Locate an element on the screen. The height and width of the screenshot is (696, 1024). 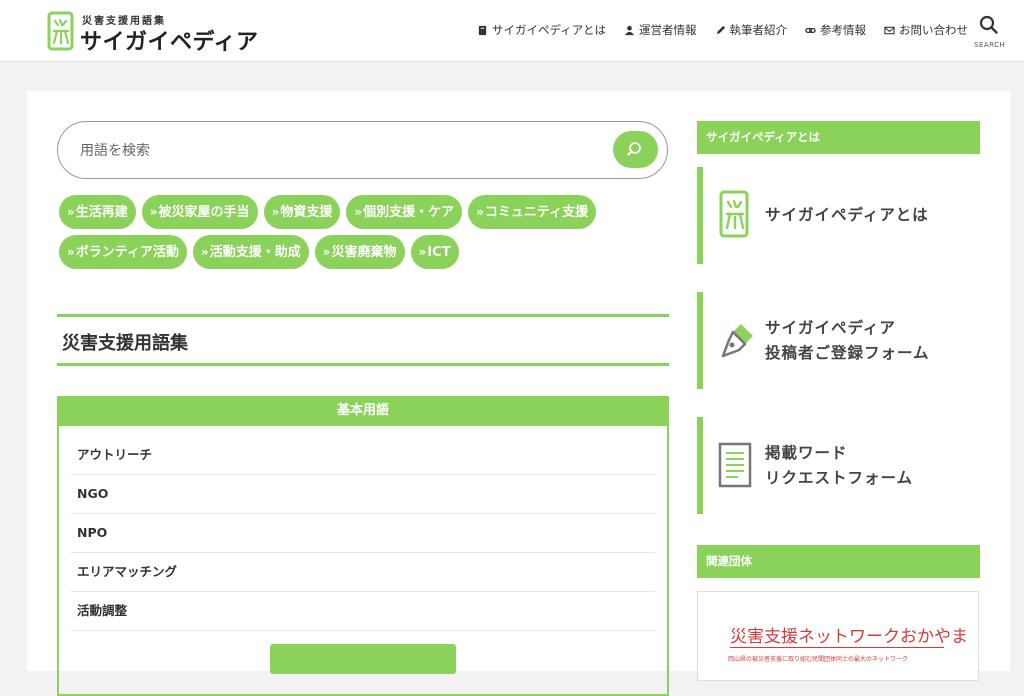
tag-label: ボランティア活動 is located at coordinates (127, 252).